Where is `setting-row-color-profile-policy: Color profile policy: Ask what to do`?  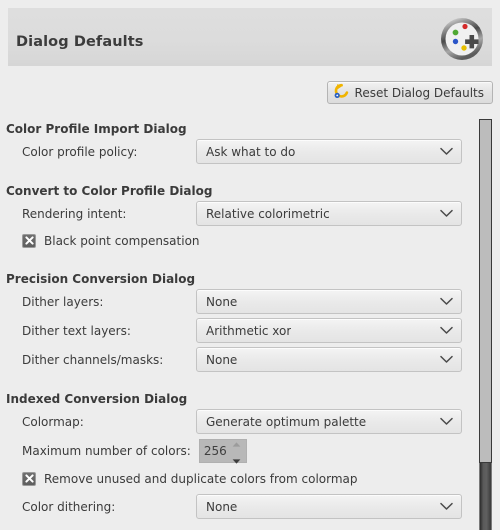
setting-row-color-profile-policy: Color profile policy: Ask what to do is located at coordinates (248, 151).